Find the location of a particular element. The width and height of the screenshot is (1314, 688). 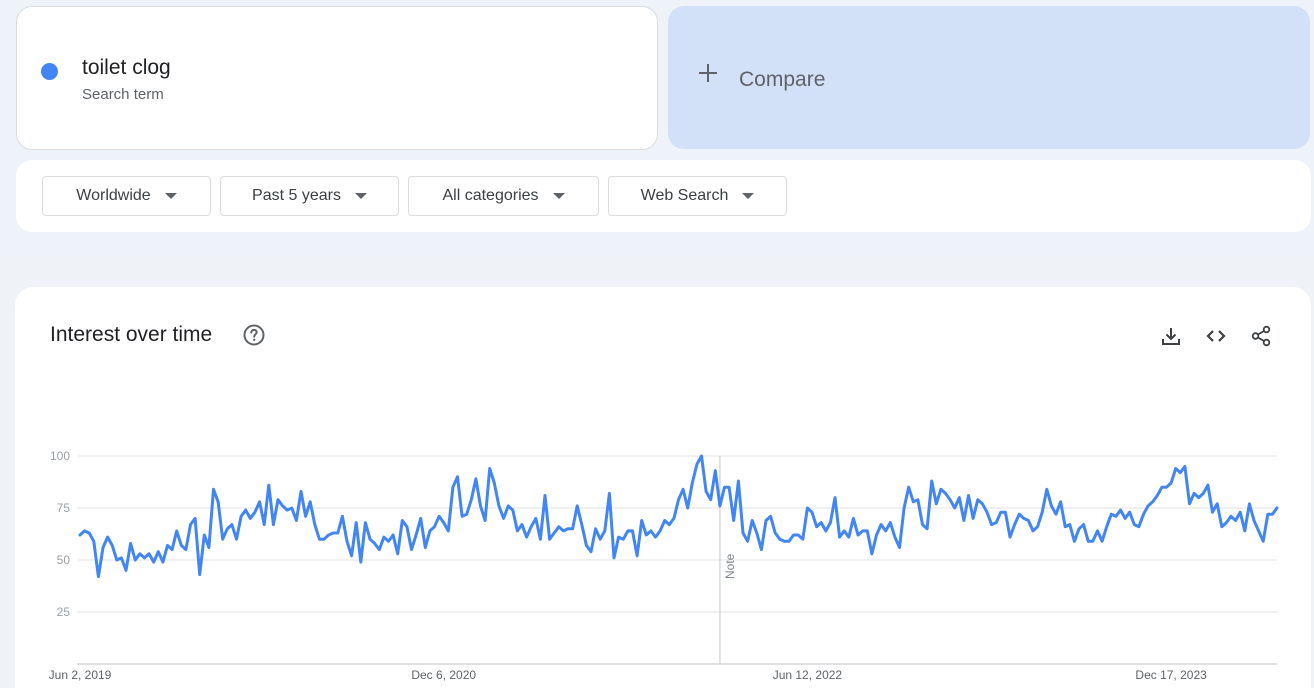

x-tick-label: Dec 17, 2023 is located at coordinates (1171, 675).